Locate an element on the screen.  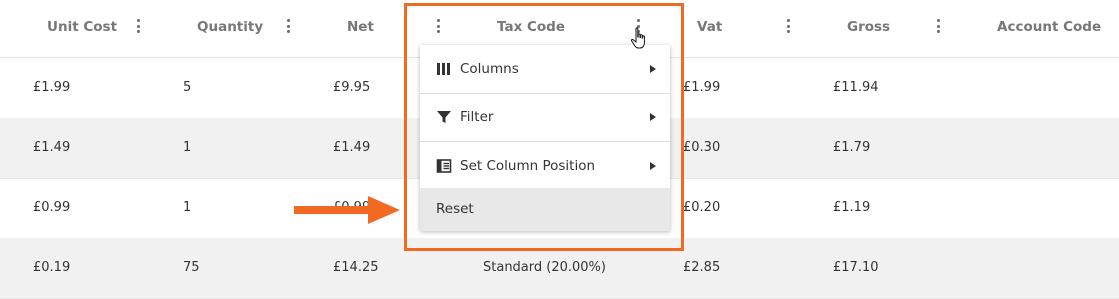
cell-unit-cost: £0.19 is located at coordinates (52, 267).